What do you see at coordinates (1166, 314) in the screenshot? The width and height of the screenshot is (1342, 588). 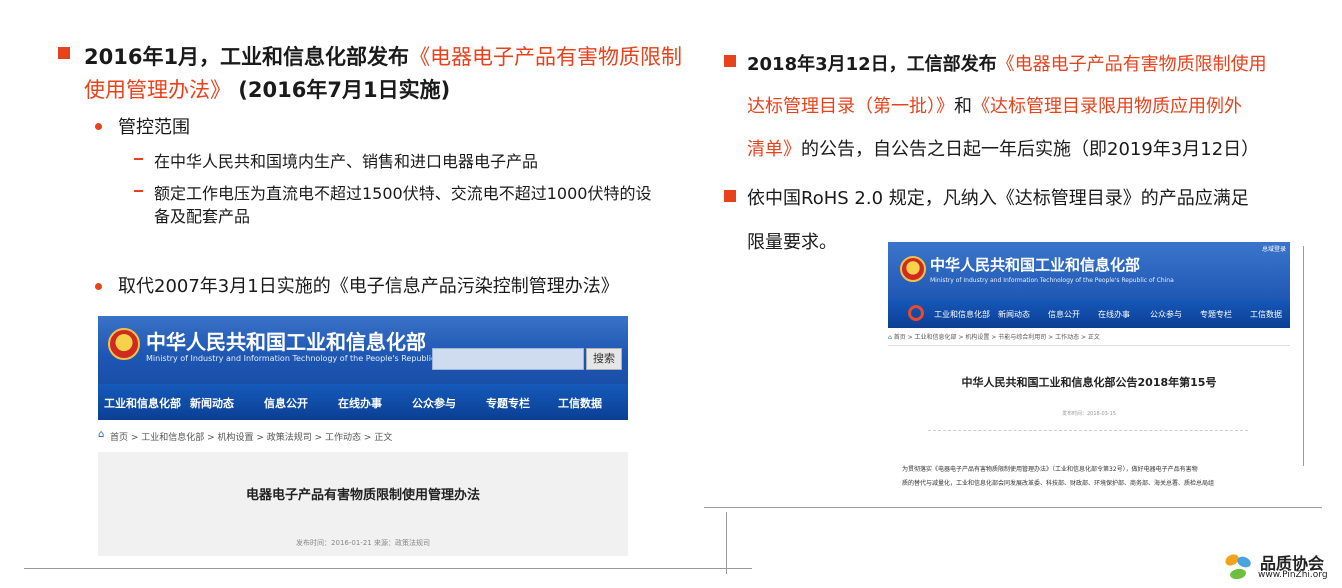 I see `nav2-item-public: 公众参与` at bounding box center [1166, 314].